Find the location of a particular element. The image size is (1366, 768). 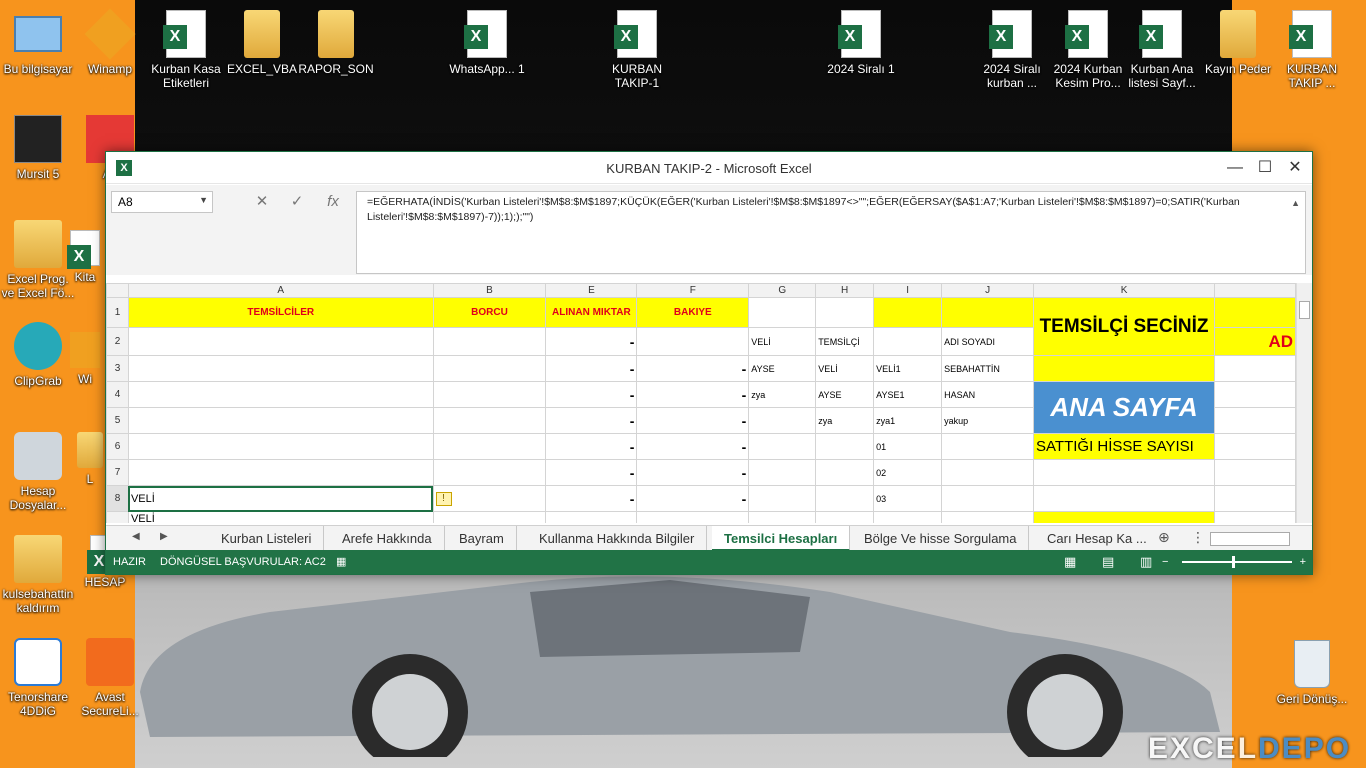

row-header: 5 is located at coordinates (117, 420).